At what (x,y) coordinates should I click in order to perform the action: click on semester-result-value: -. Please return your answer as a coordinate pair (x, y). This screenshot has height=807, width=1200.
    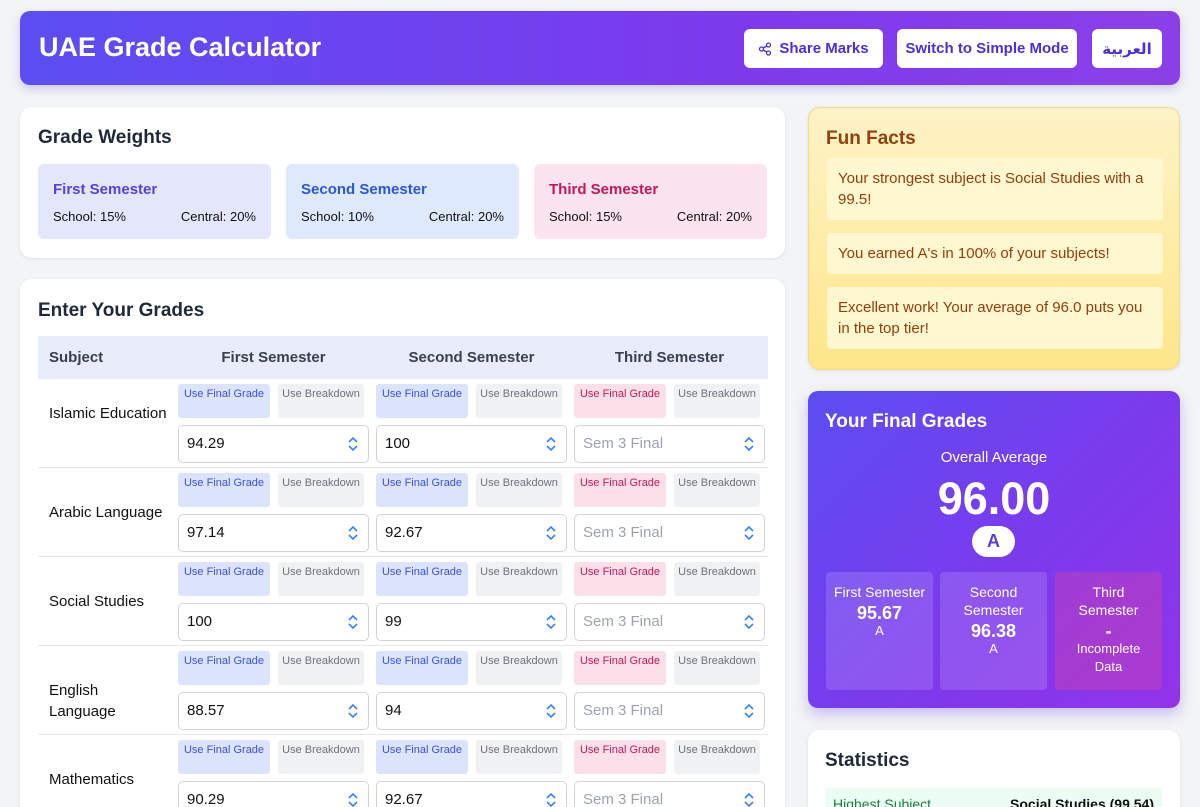
    Looking at the image, I should click on (1108, 631).